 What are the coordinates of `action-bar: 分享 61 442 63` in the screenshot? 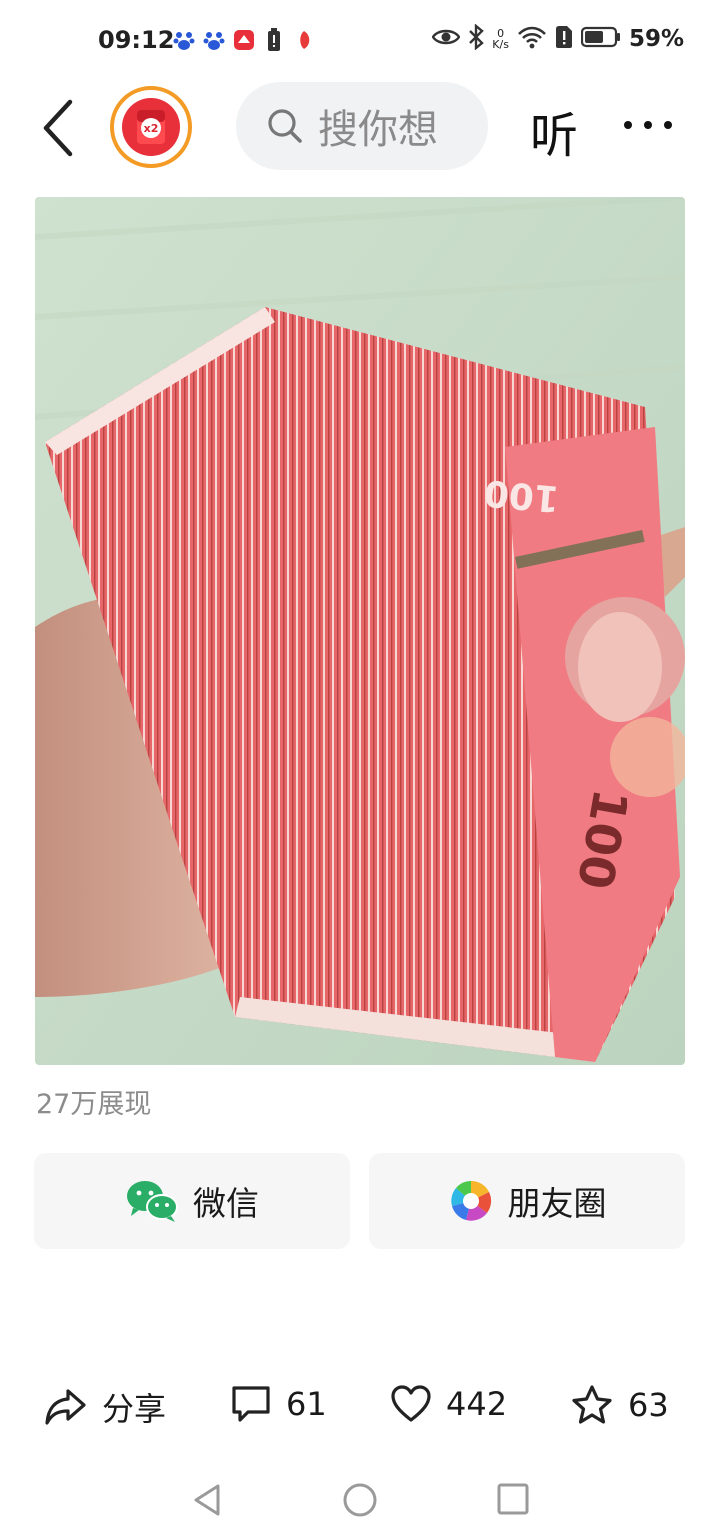 It's located at (360, 1410).